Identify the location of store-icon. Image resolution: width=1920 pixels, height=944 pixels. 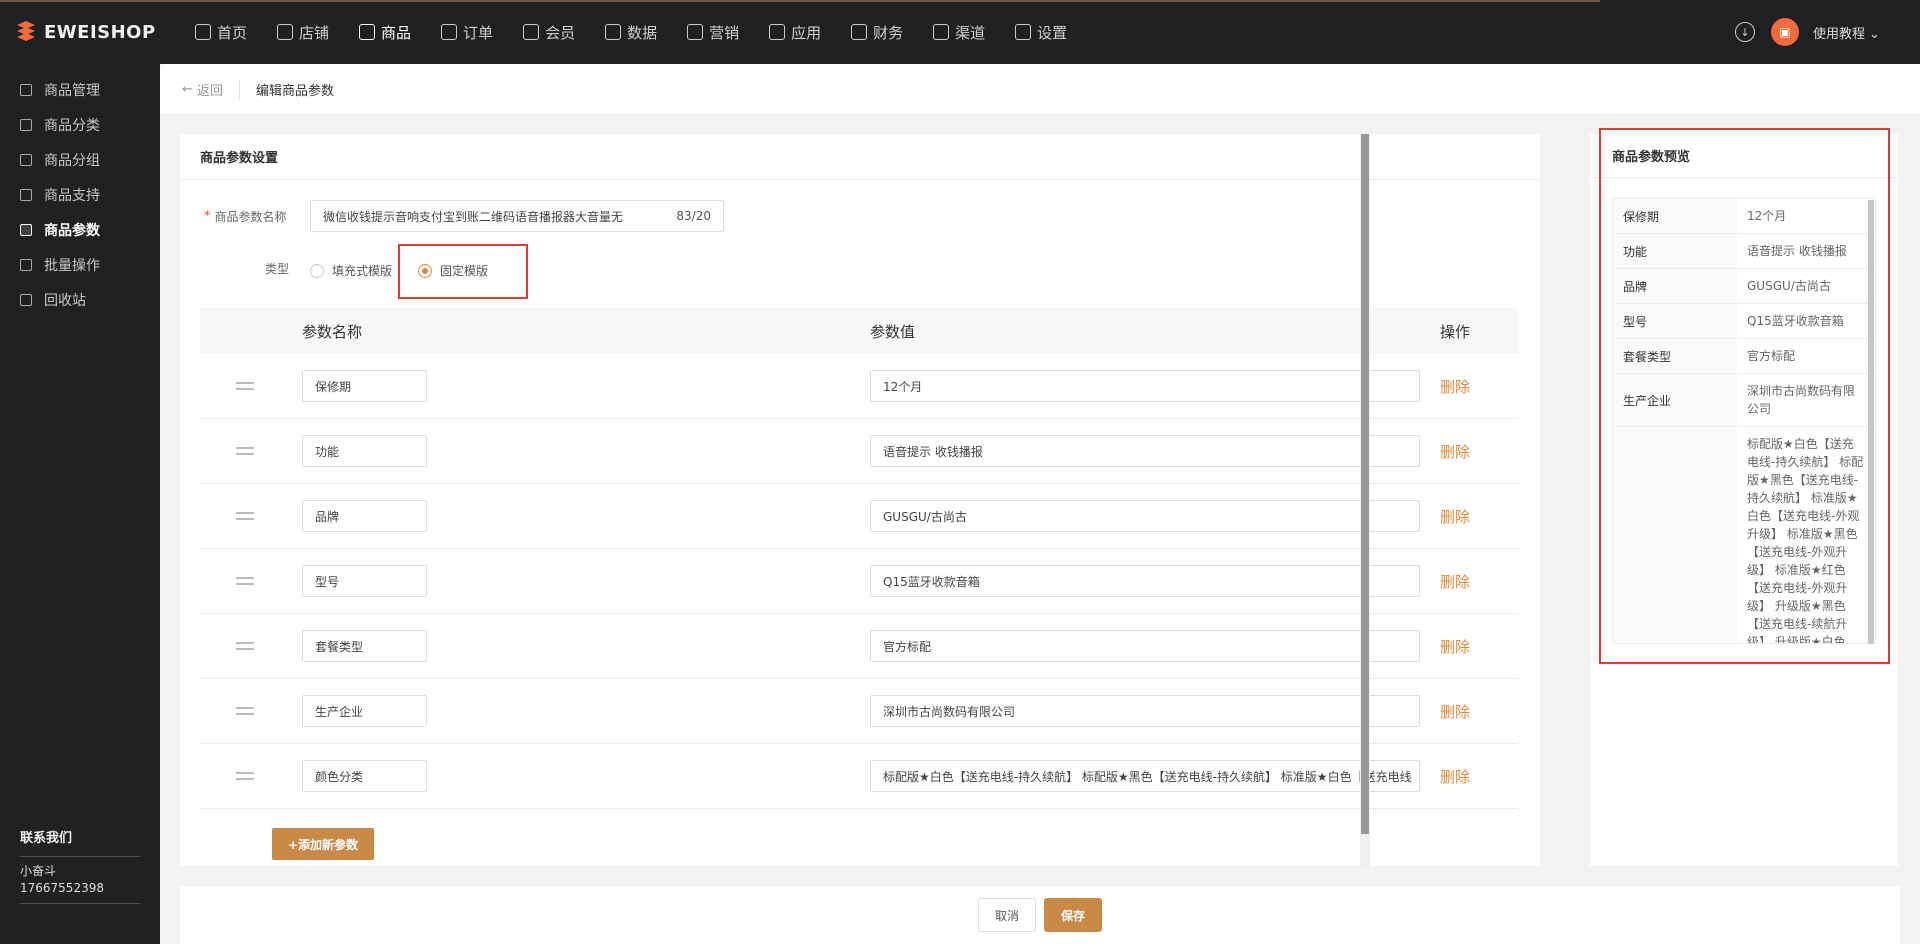
(285, 32).